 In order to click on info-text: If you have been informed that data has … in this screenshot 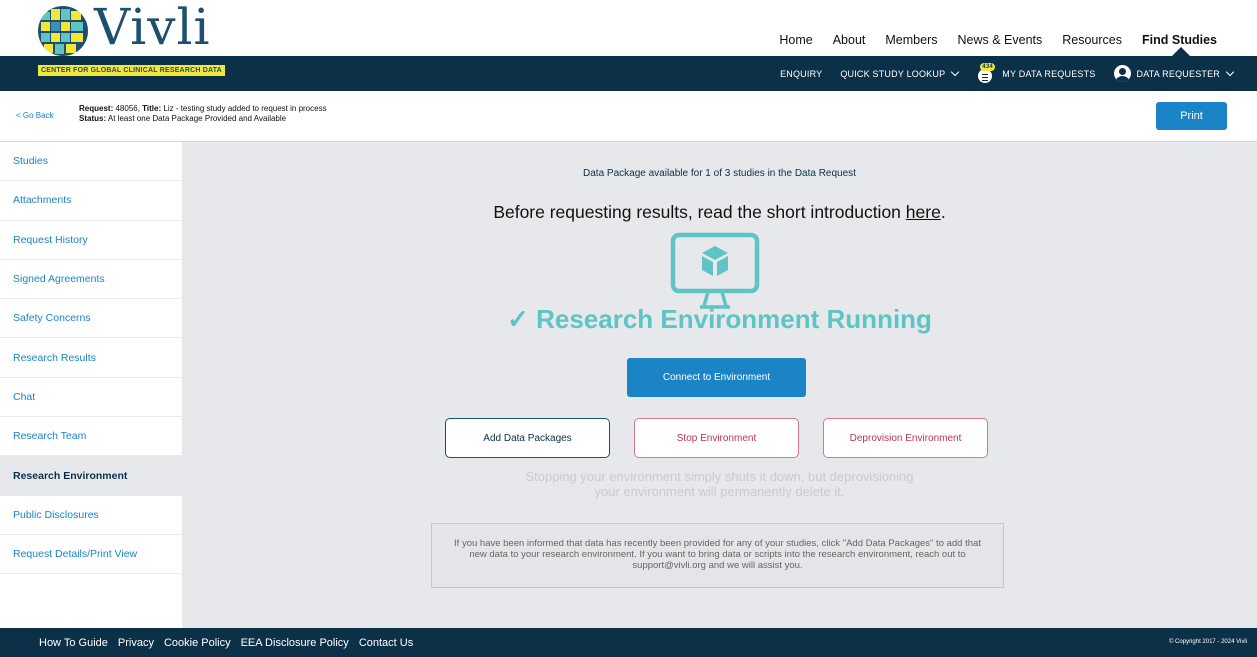, I will do `click(717, 554)`.